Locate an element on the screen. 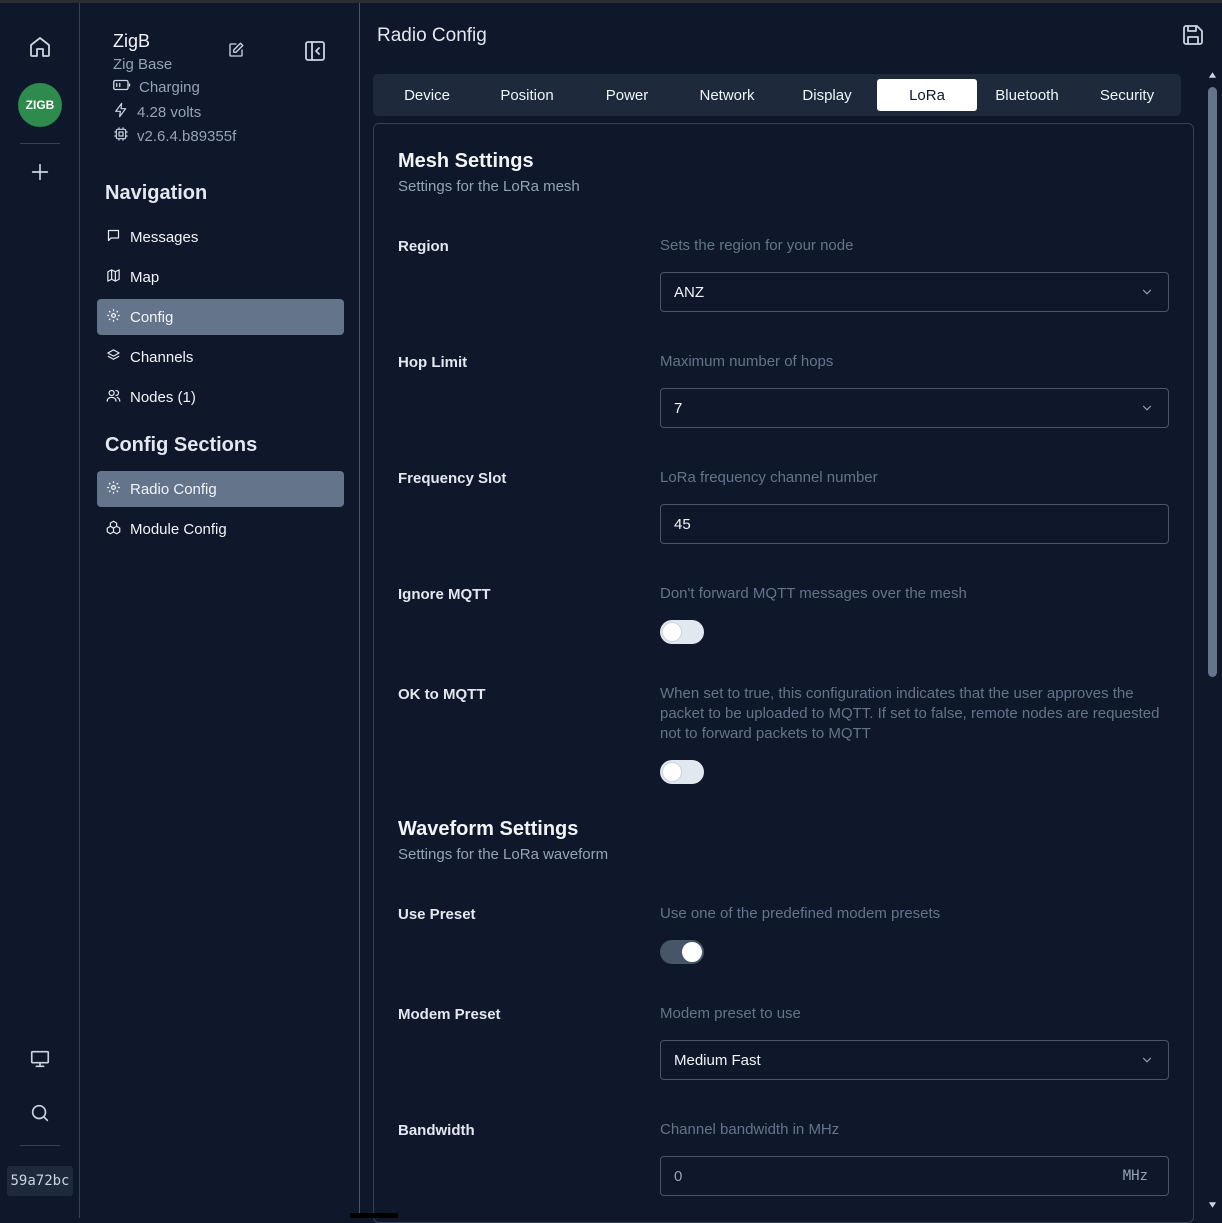  mesh-settings-heading: Mesh Settings is located at coordinates (466, 161).